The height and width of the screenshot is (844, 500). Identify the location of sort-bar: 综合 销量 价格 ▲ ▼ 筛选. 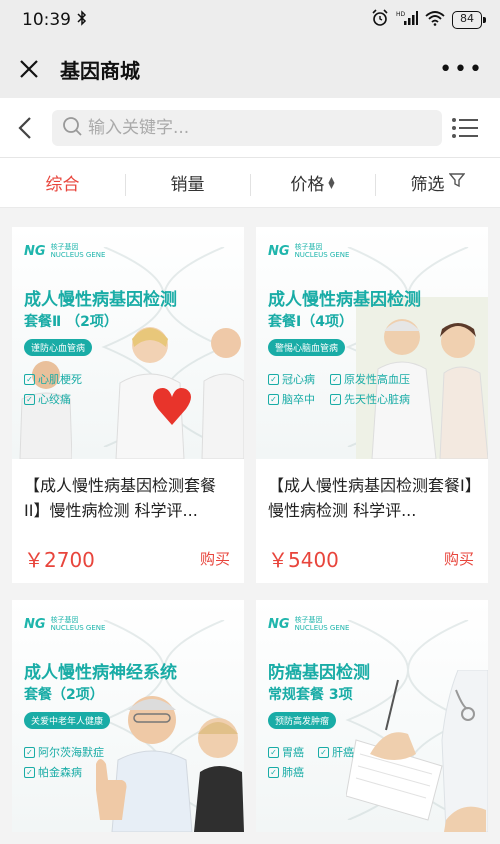
(250, 183).